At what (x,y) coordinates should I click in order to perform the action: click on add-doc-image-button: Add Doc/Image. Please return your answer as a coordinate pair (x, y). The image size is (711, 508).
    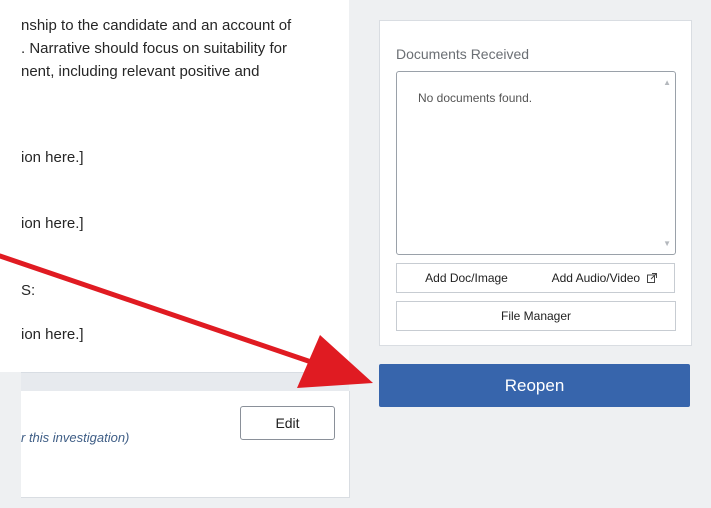
    Looking at the image, I should click on (466, 278).